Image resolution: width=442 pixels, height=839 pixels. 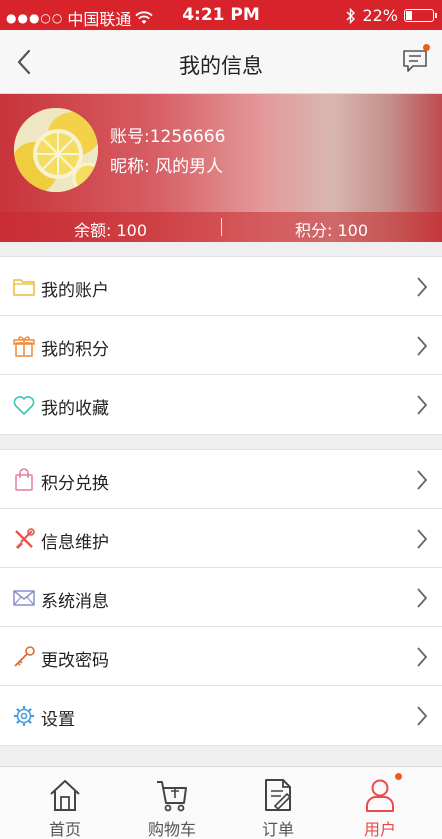 What do you see at coordinates (221, 656) in the screenshot?
I see `menu-item-change-password: 更改密码` at bounding box center [221, 656].